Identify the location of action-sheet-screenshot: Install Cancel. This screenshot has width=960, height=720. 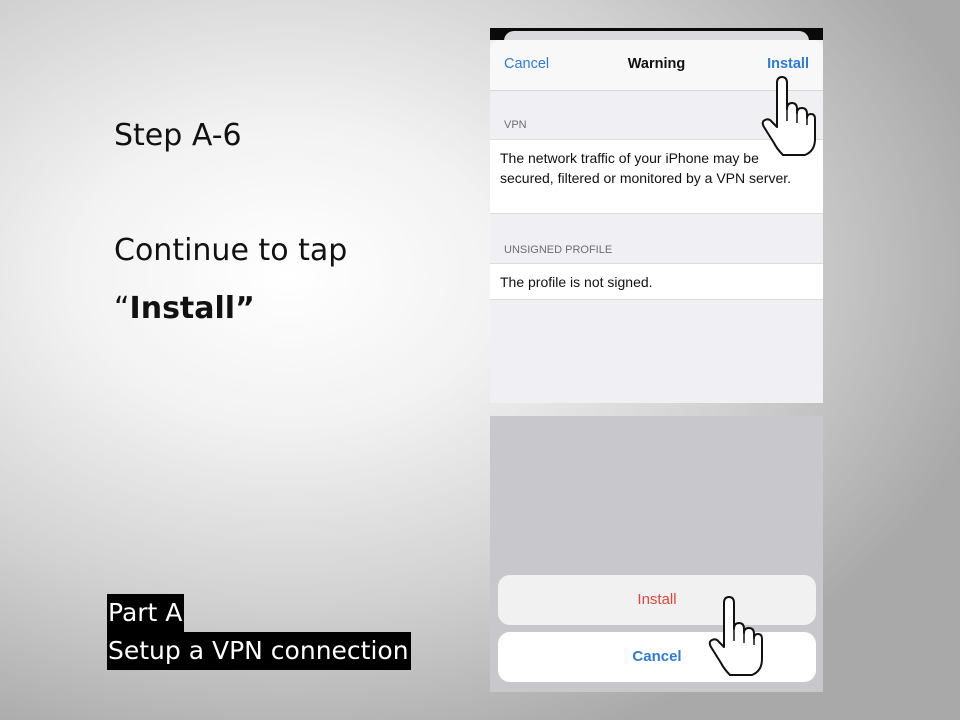
(656, 554).